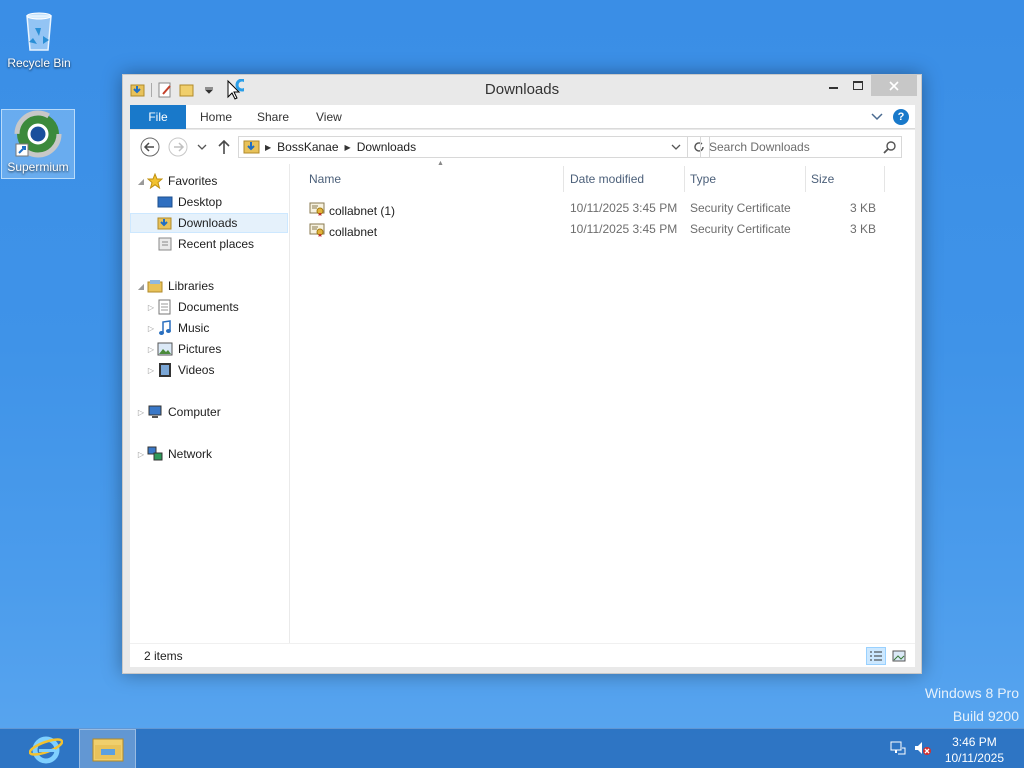 The width and height of the screenshot is (1024, 768). What do you see at coordinates (155, 286) in the screenshot?
I see `libraries-icon` at bounding box center [155, 286].